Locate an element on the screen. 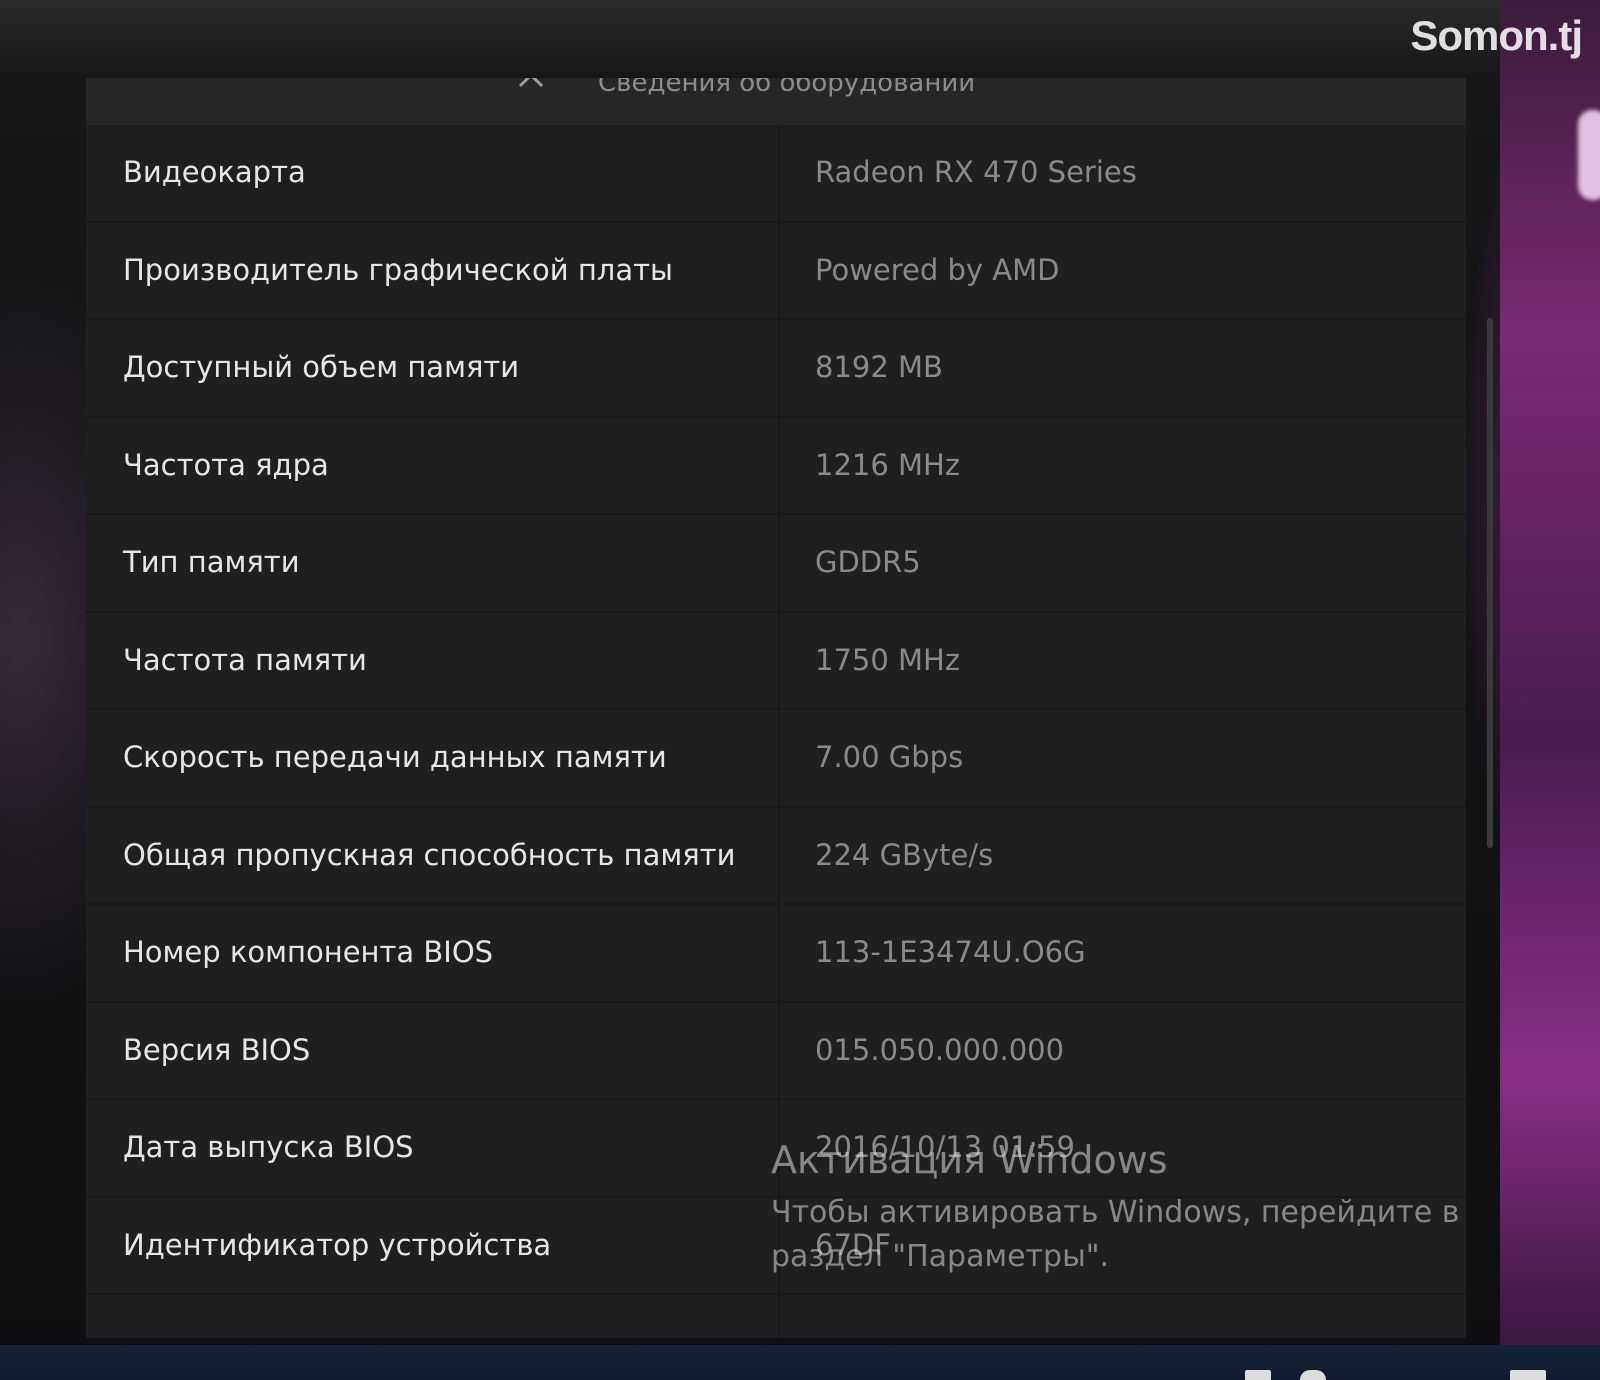 Image resolution: width=1600 pixels, height=1380 pixels. row-label: Частота памяти is located at coordinates (245, 659).